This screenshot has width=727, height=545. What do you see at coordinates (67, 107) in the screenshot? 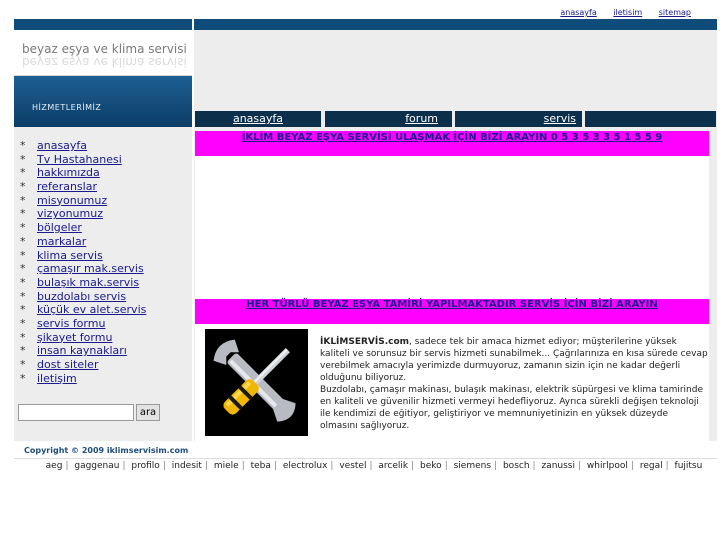
I see `services-label: HİZMETLERİMİZ` at bounding box center [67, 107].